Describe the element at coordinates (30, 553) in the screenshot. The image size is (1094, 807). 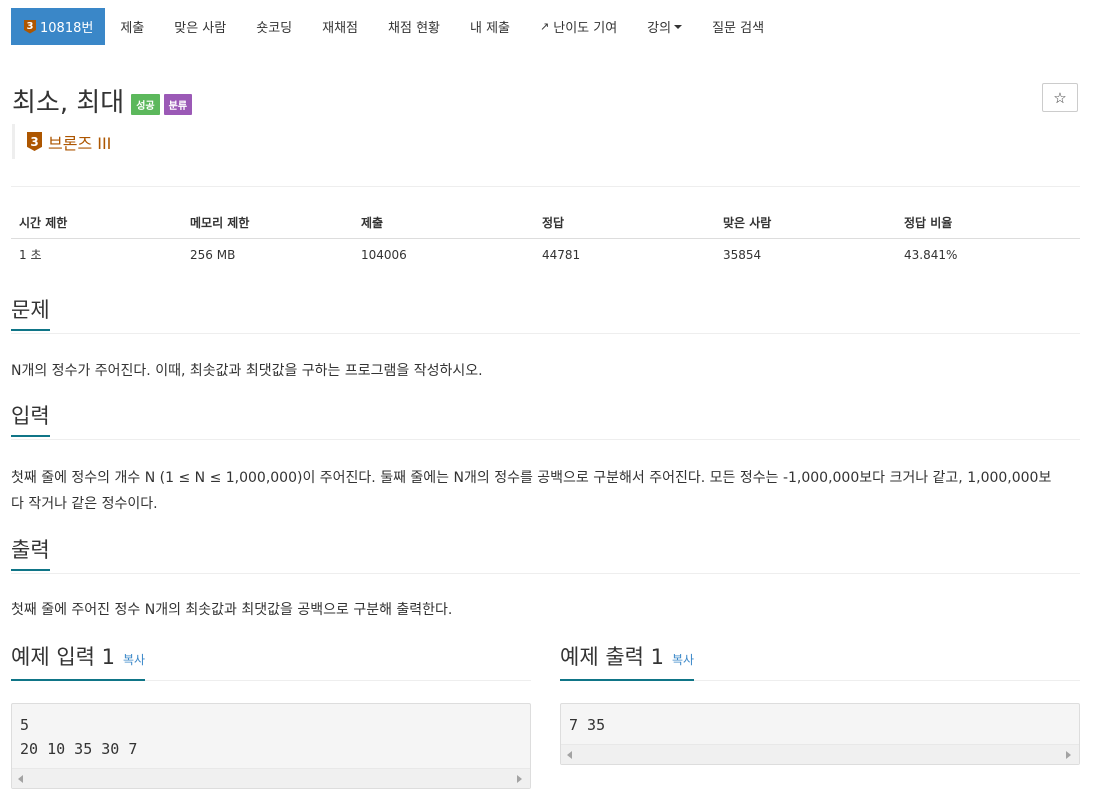
I see `section-output-title: 출력` at that location.